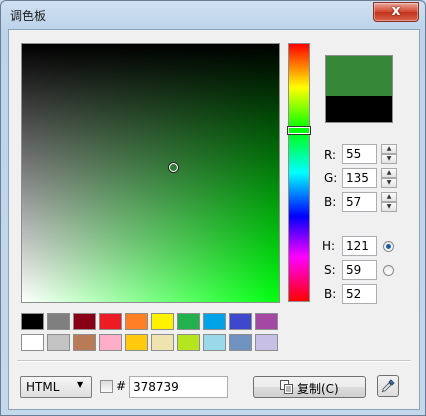 The image size is (426, 416). Describe the element at coordinates (331, 178) in the screenshot. I see `green-label: G:` at that location.